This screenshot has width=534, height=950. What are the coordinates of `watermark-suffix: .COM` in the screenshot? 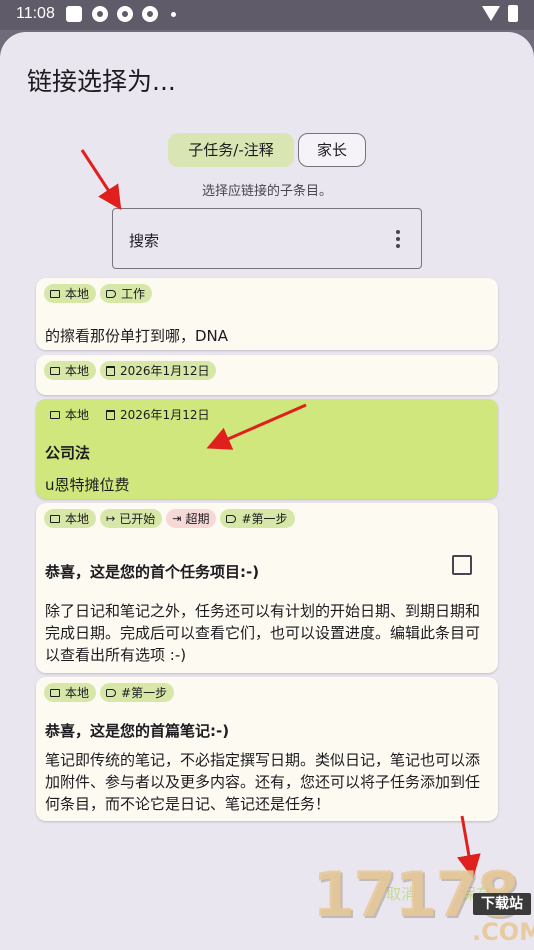 It's located at (503, 932).